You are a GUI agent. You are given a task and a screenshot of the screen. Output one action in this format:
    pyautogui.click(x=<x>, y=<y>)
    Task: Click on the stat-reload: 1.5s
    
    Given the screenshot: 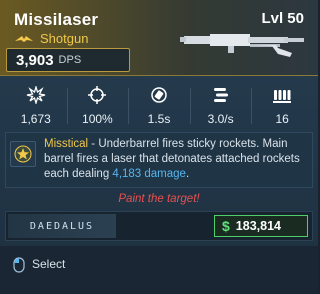 What is the action you would take?
    pyautogui.click(x=159, y=105)
    